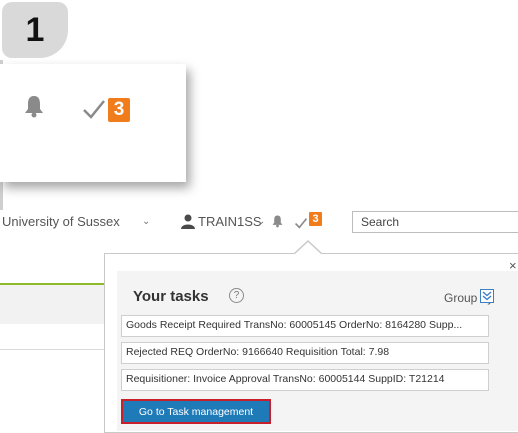 This screenshot has height=433, width=518. I want to click on user-menu: TRAIN1SS, so click(230, 221).